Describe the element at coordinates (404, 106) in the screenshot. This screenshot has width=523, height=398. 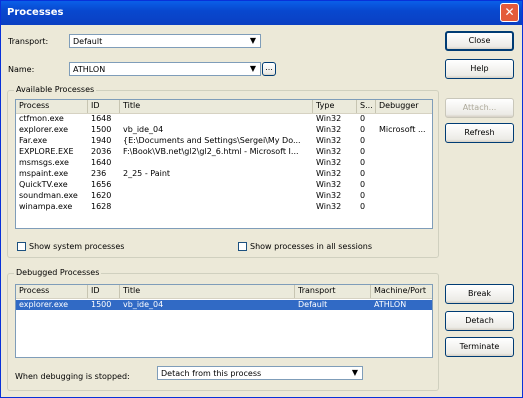
I see `col-debugger: Debugger` at that location.